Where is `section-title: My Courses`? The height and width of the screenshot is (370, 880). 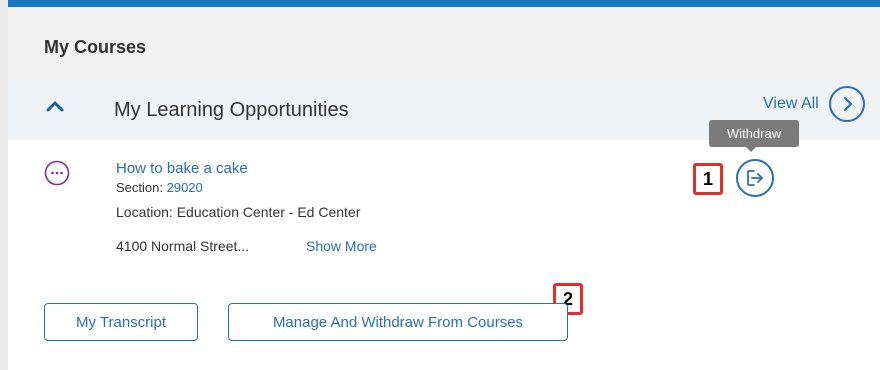 section-title: My Courses is located at coordinates (95, 47).